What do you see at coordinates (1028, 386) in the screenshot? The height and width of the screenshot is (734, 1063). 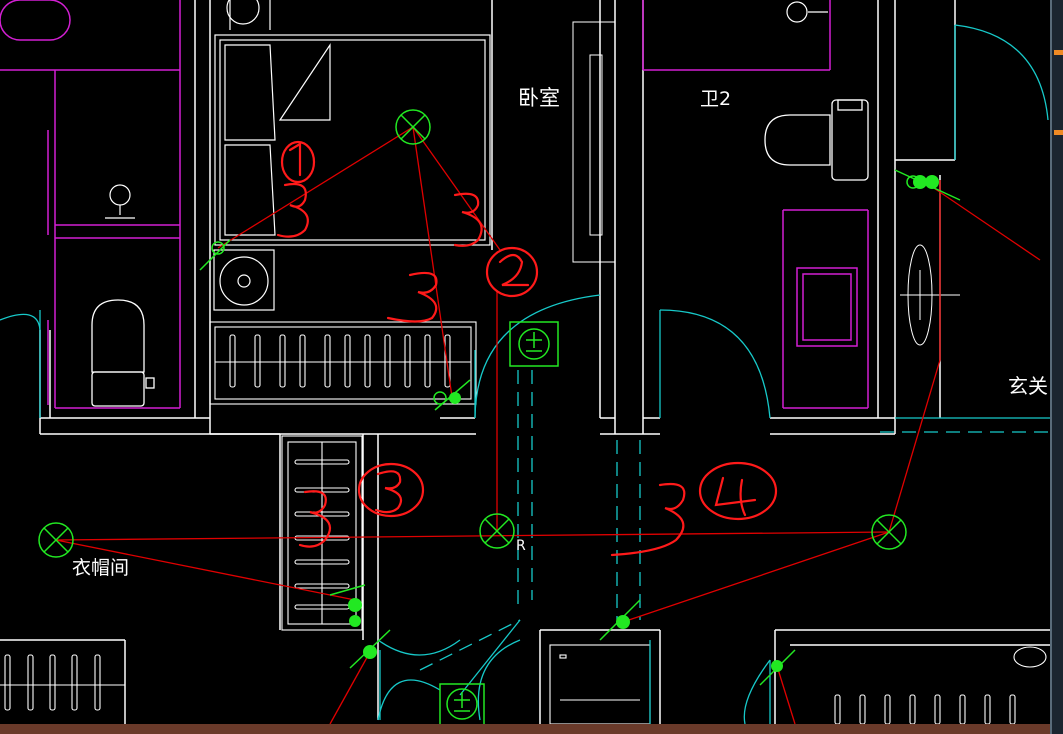 I see `room-label-foyer: 玄关` at bounding box center [1028, 386].